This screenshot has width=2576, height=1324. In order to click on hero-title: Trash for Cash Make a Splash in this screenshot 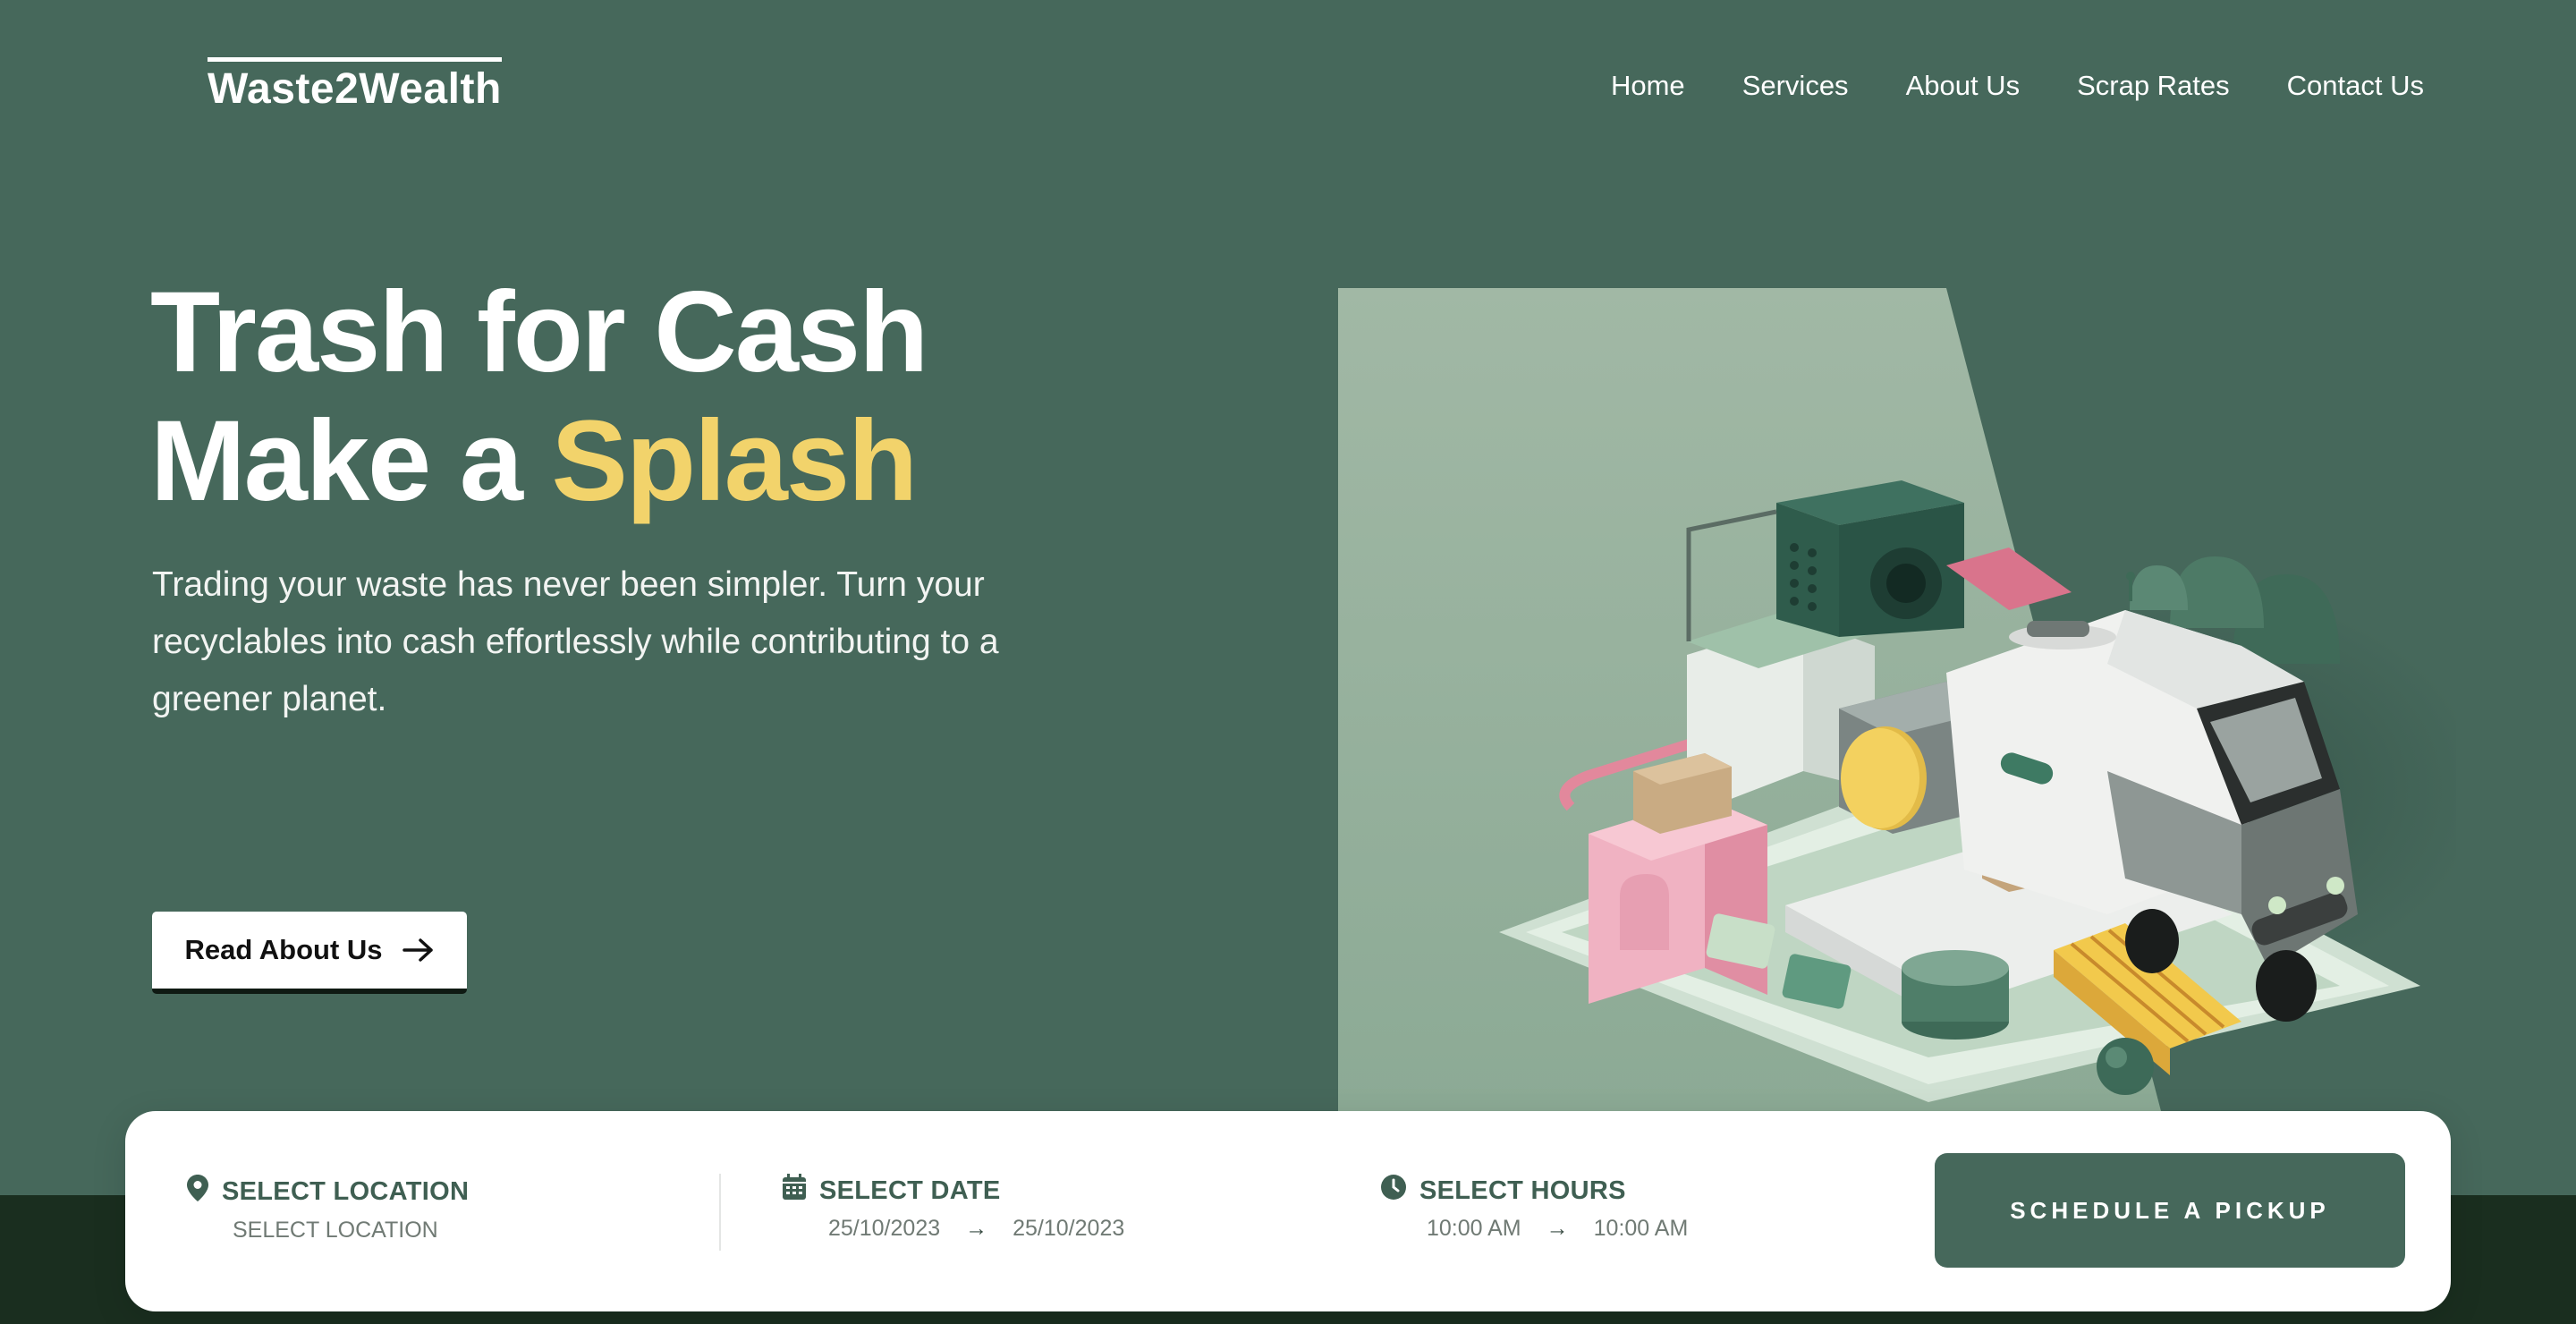, I will do `click(539, 397)`.